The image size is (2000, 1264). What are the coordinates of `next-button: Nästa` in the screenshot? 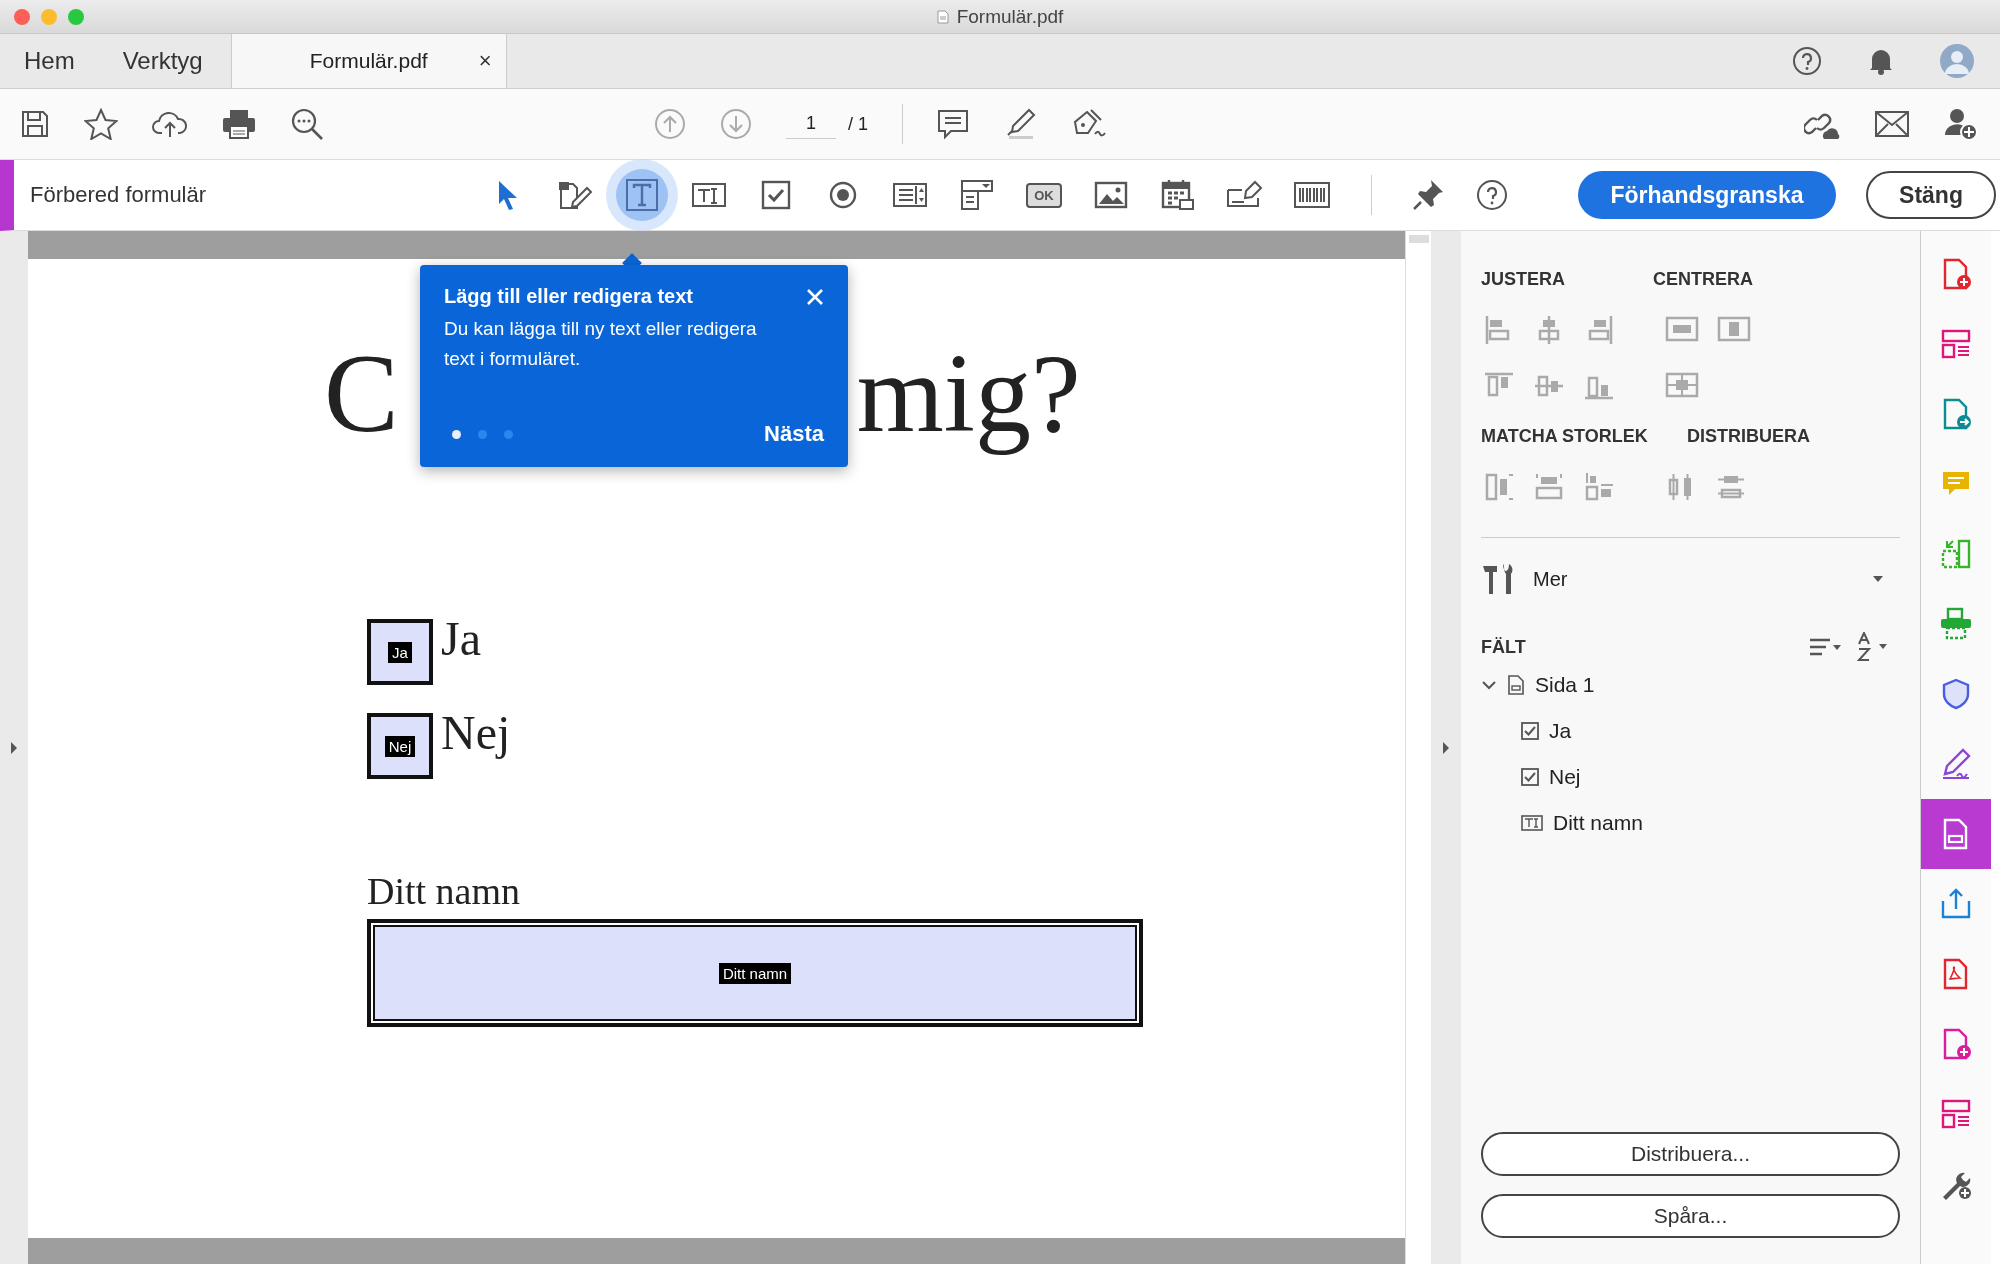 It's located at (794, 434).